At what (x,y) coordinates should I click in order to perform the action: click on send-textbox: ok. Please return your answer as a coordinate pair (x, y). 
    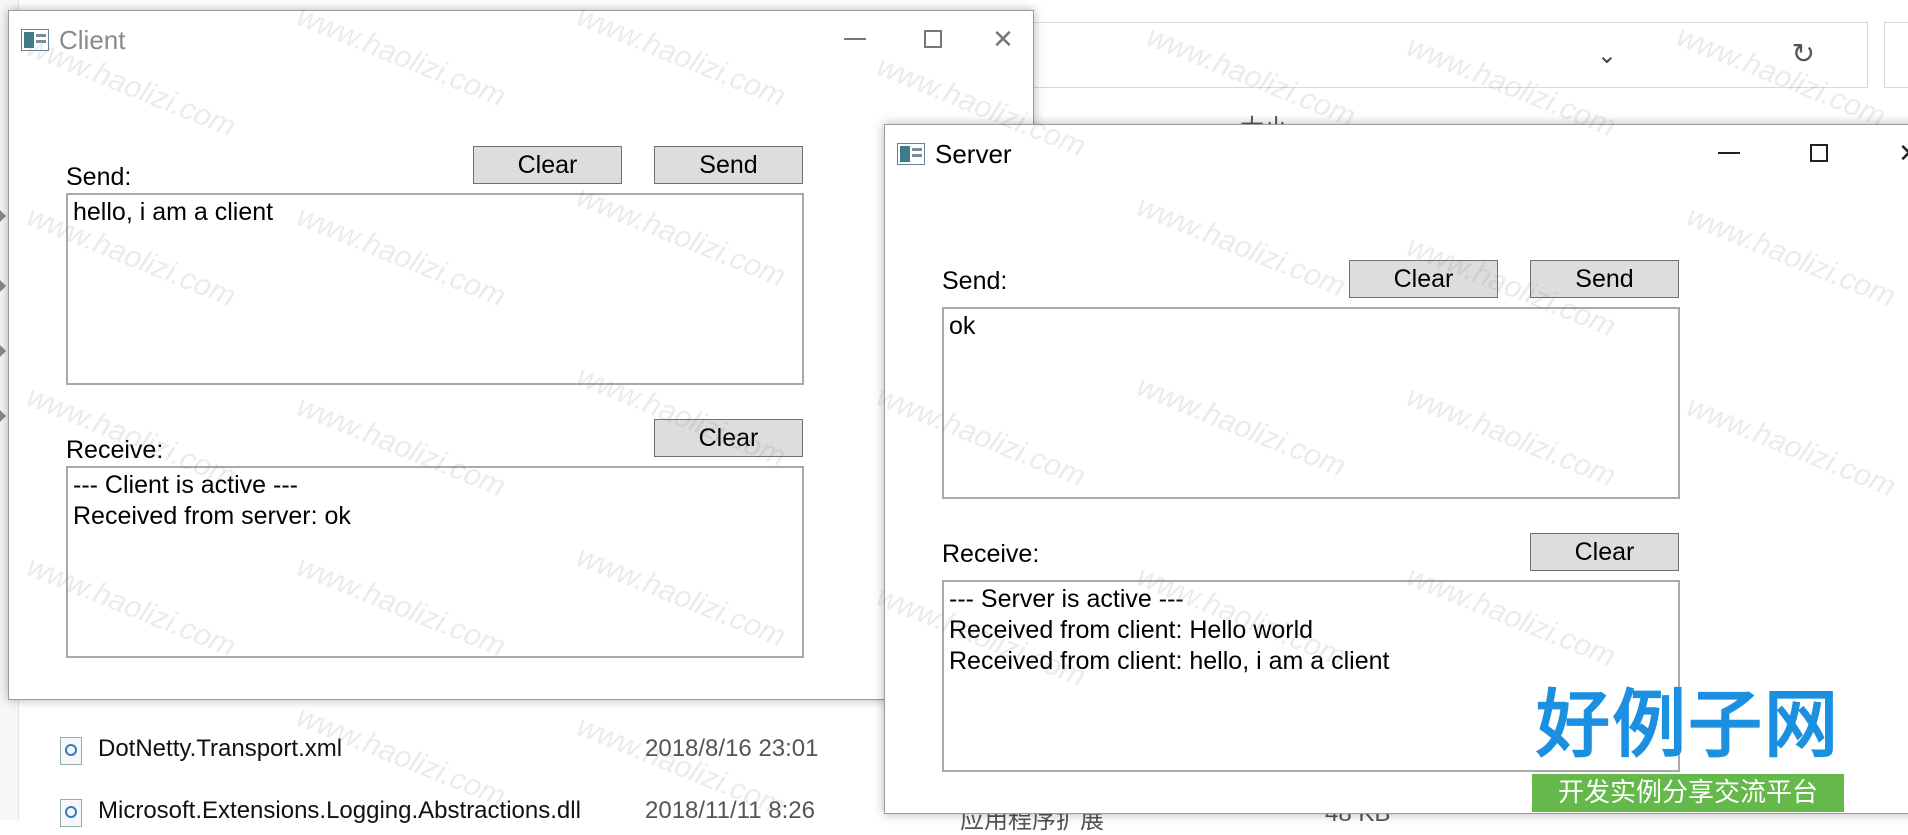
    Looking at the image, I should click on (1311, 403).